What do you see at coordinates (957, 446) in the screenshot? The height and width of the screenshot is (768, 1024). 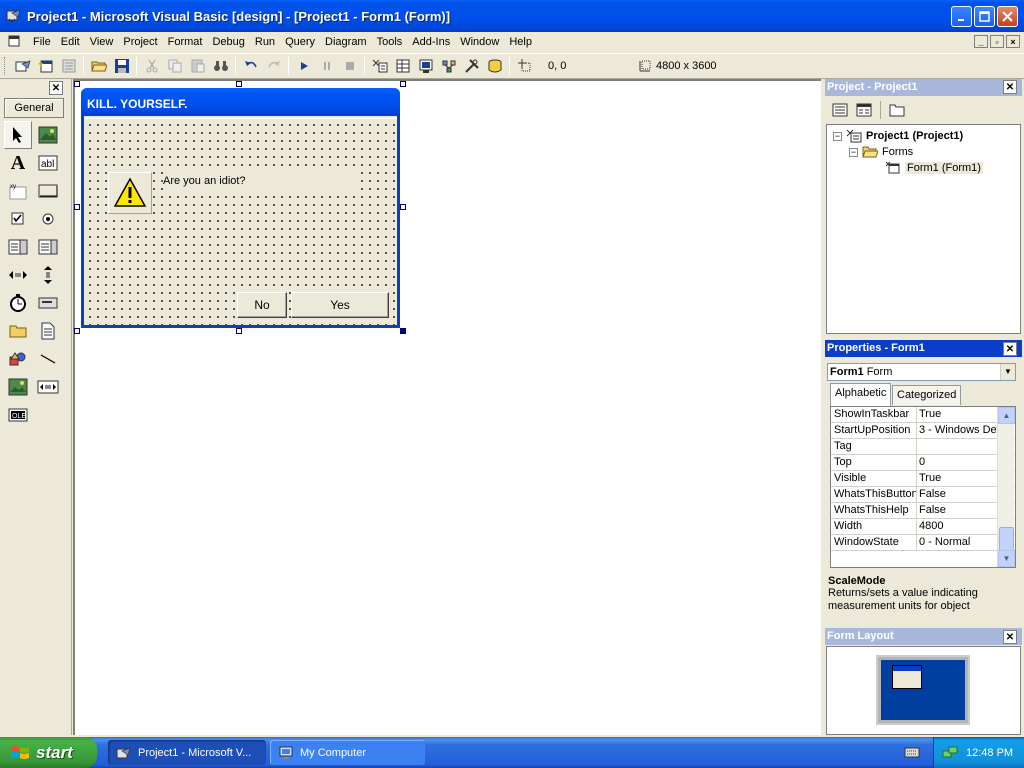 I see `property-value` at bounding box center [957, 446].